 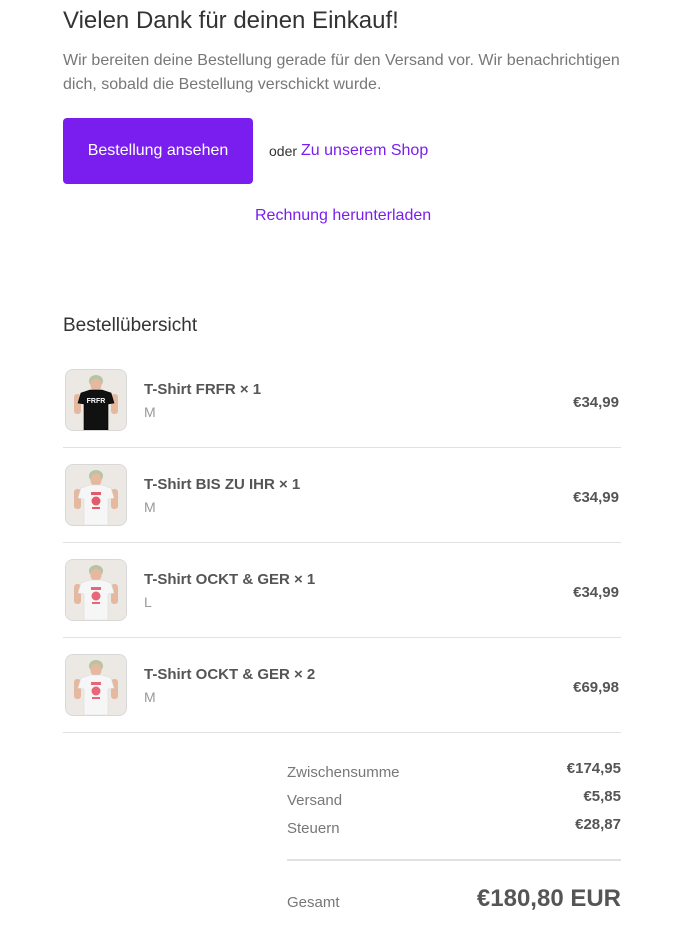 I want to click on shipping-row: Versand €5,85, so click(x=454, y=800).